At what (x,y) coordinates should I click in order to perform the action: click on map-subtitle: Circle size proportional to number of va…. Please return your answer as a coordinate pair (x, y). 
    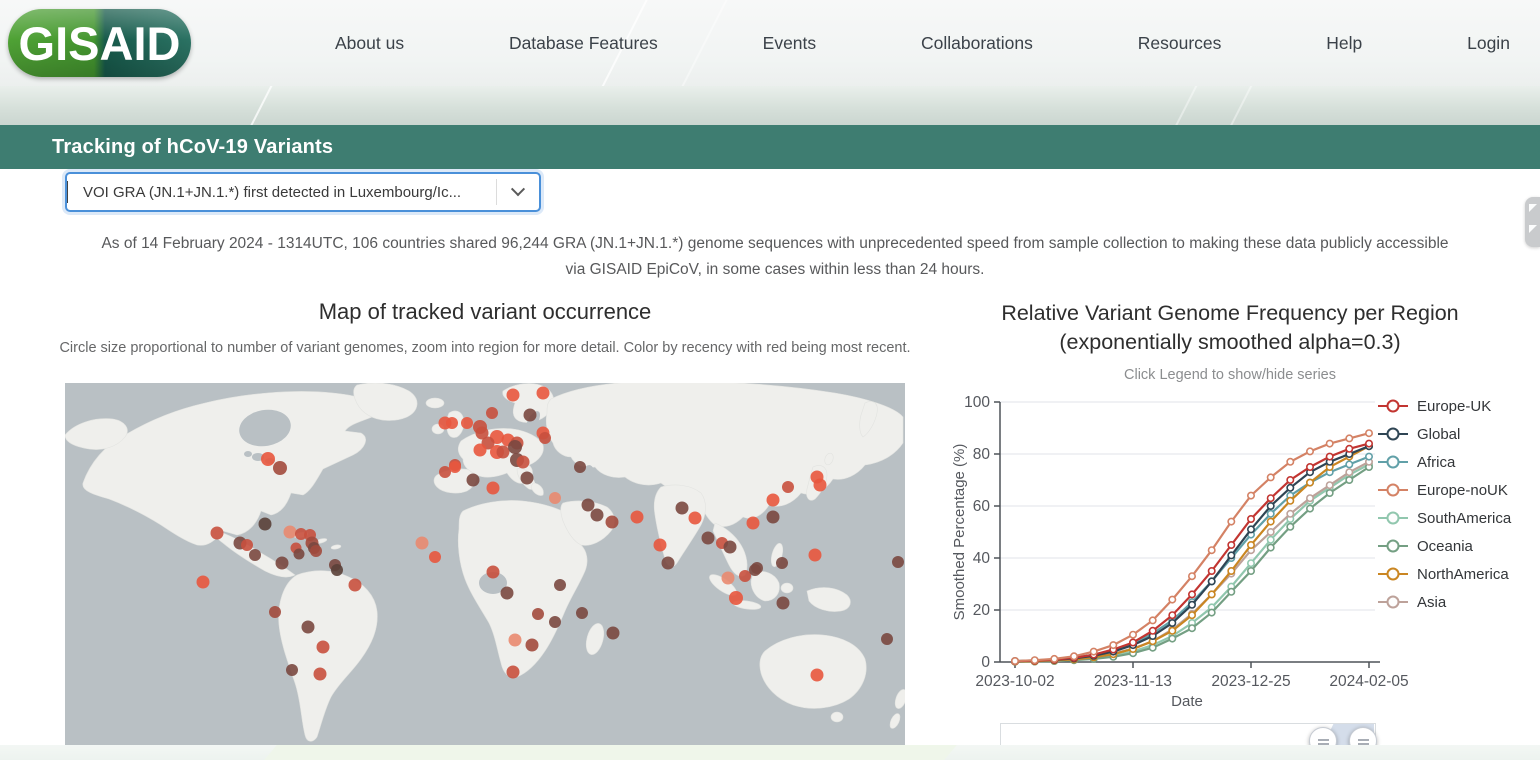
    Looking at the image, I should click on (485, 348).